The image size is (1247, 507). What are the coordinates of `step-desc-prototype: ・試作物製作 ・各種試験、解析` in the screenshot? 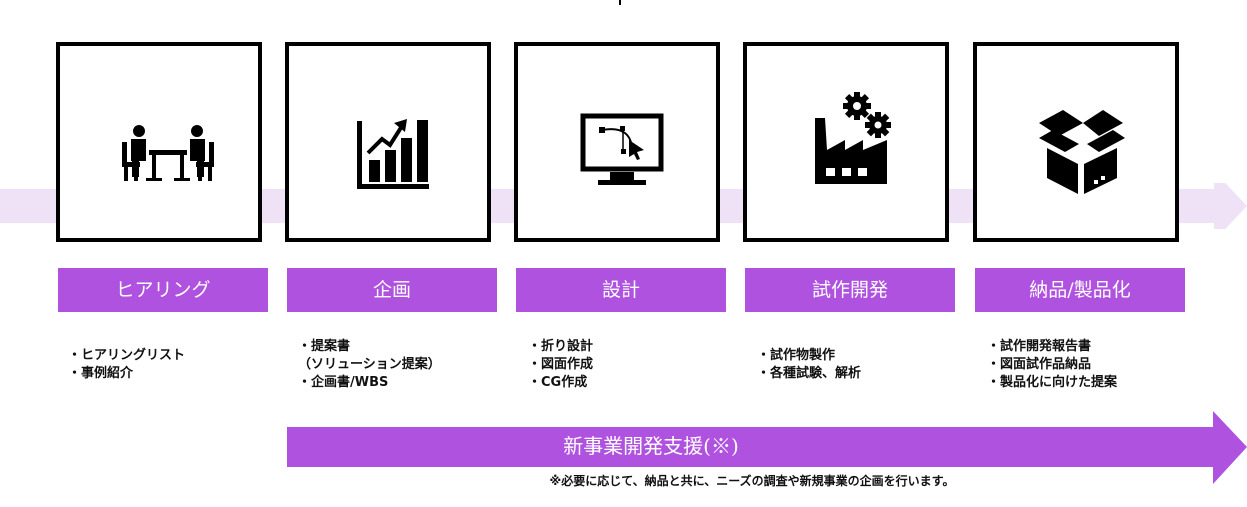 It's located at (809, 365).